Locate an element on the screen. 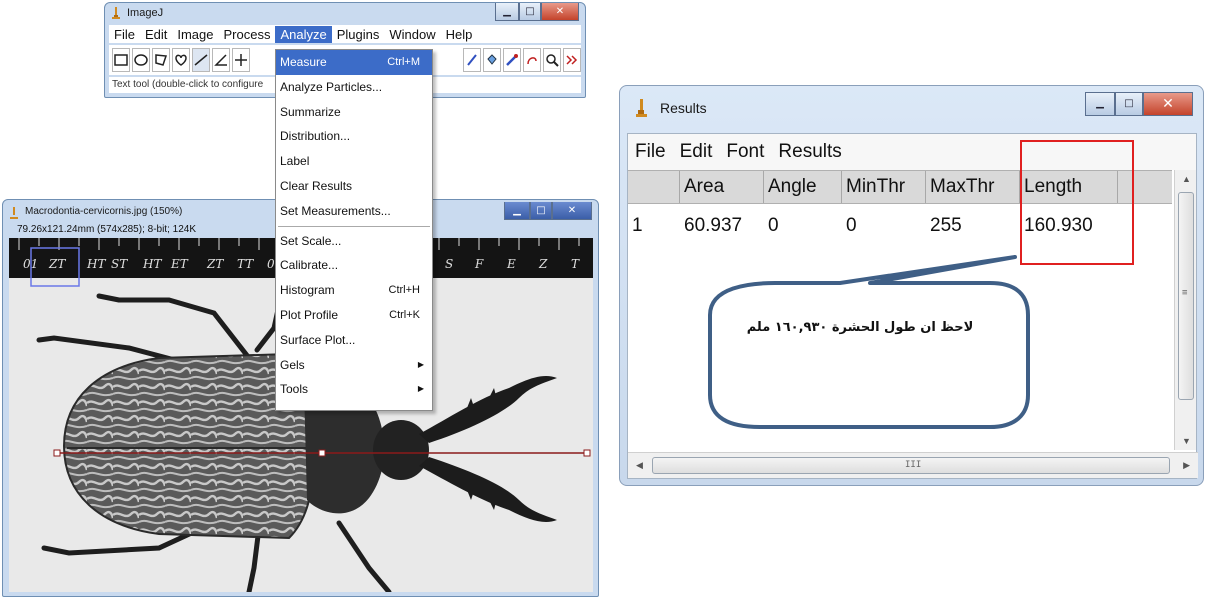 The image size is (1210, 598). menu-item-plot-profile: Plot Profile Ctrl+K is located at coordinates (354, 315).